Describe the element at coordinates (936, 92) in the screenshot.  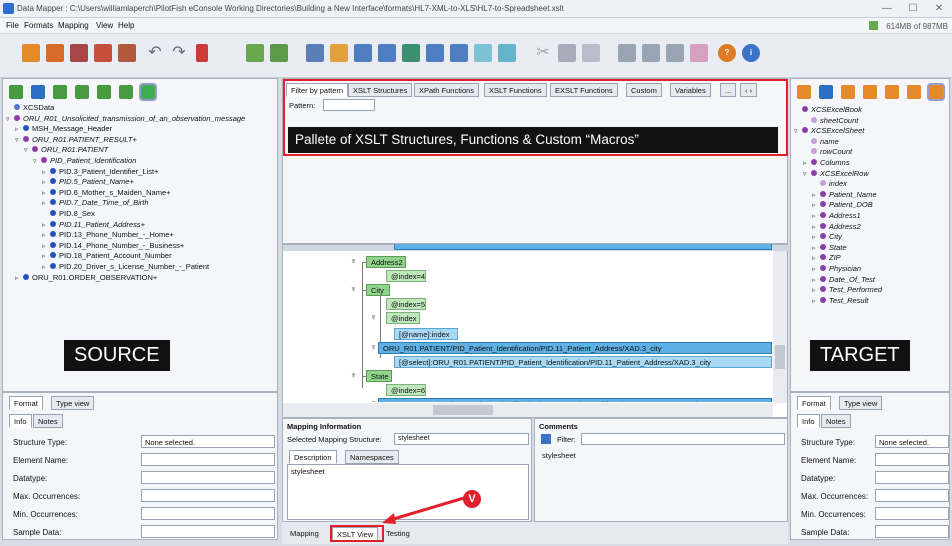
I see `target-select-icon` at that location.